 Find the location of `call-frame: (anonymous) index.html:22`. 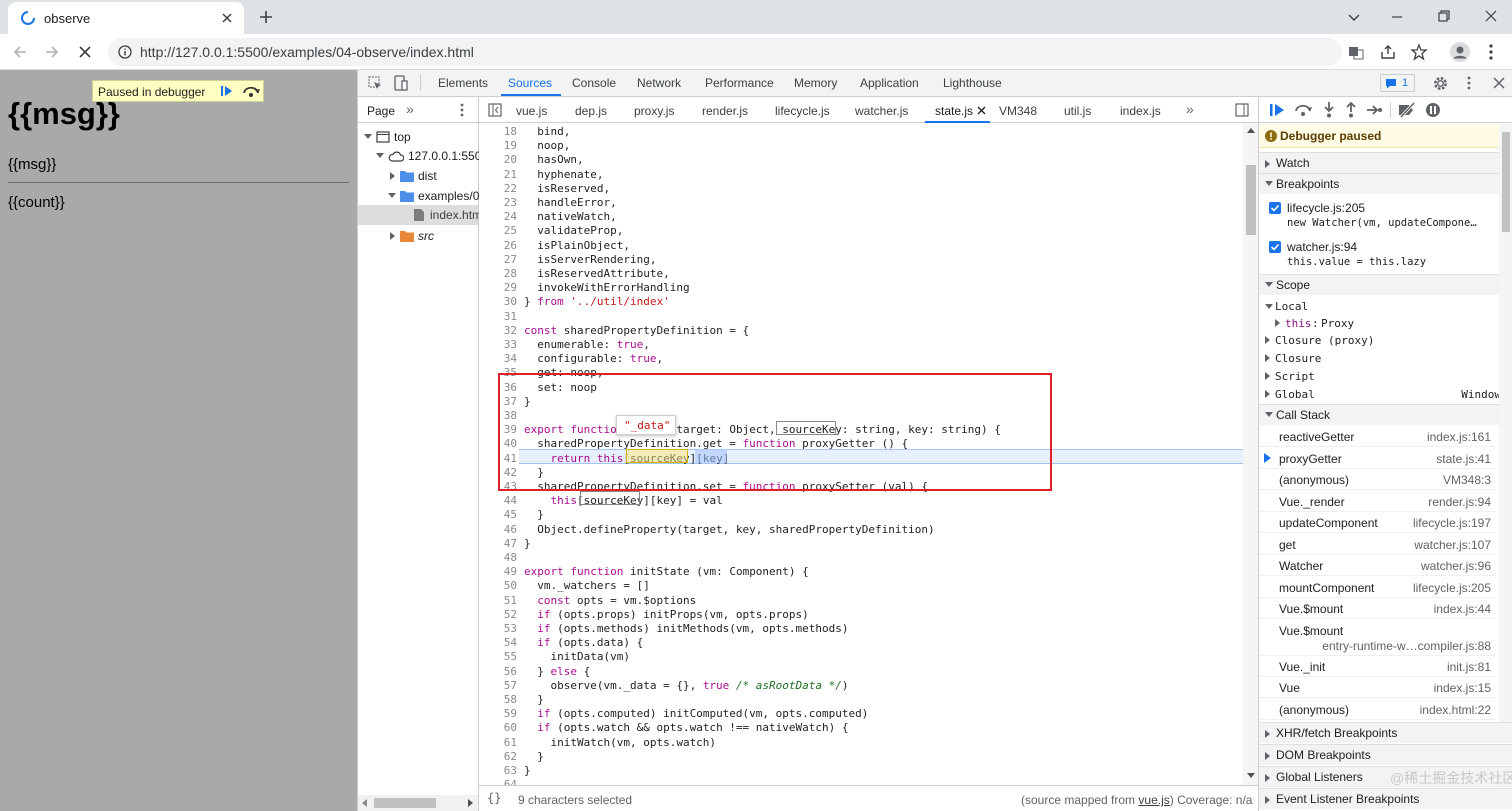

call-frame: (anonymous) index.html:22 is located at coordinates (1378, 709).